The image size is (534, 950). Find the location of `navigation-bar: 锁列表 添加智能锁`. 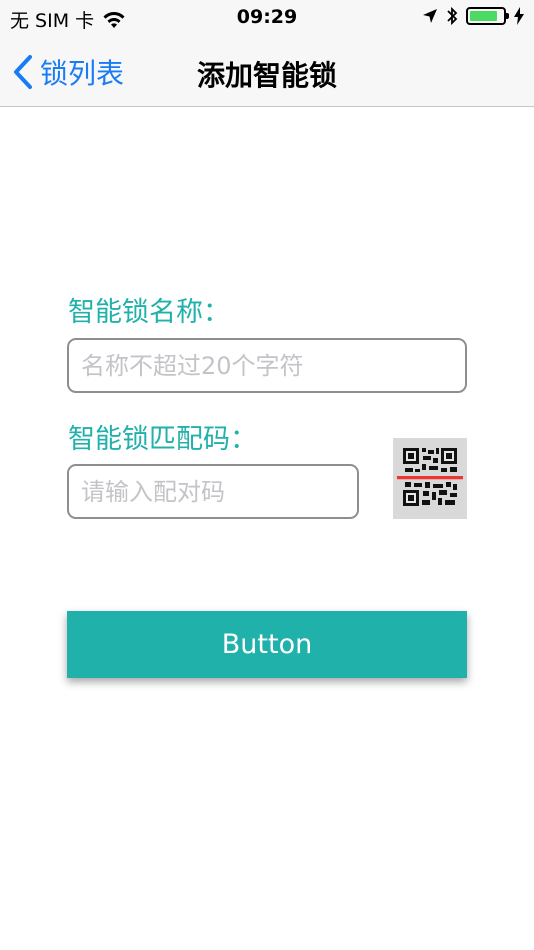

navigation-bar: 锁列表 添加智能锁 is located at coordinates (267, 72).